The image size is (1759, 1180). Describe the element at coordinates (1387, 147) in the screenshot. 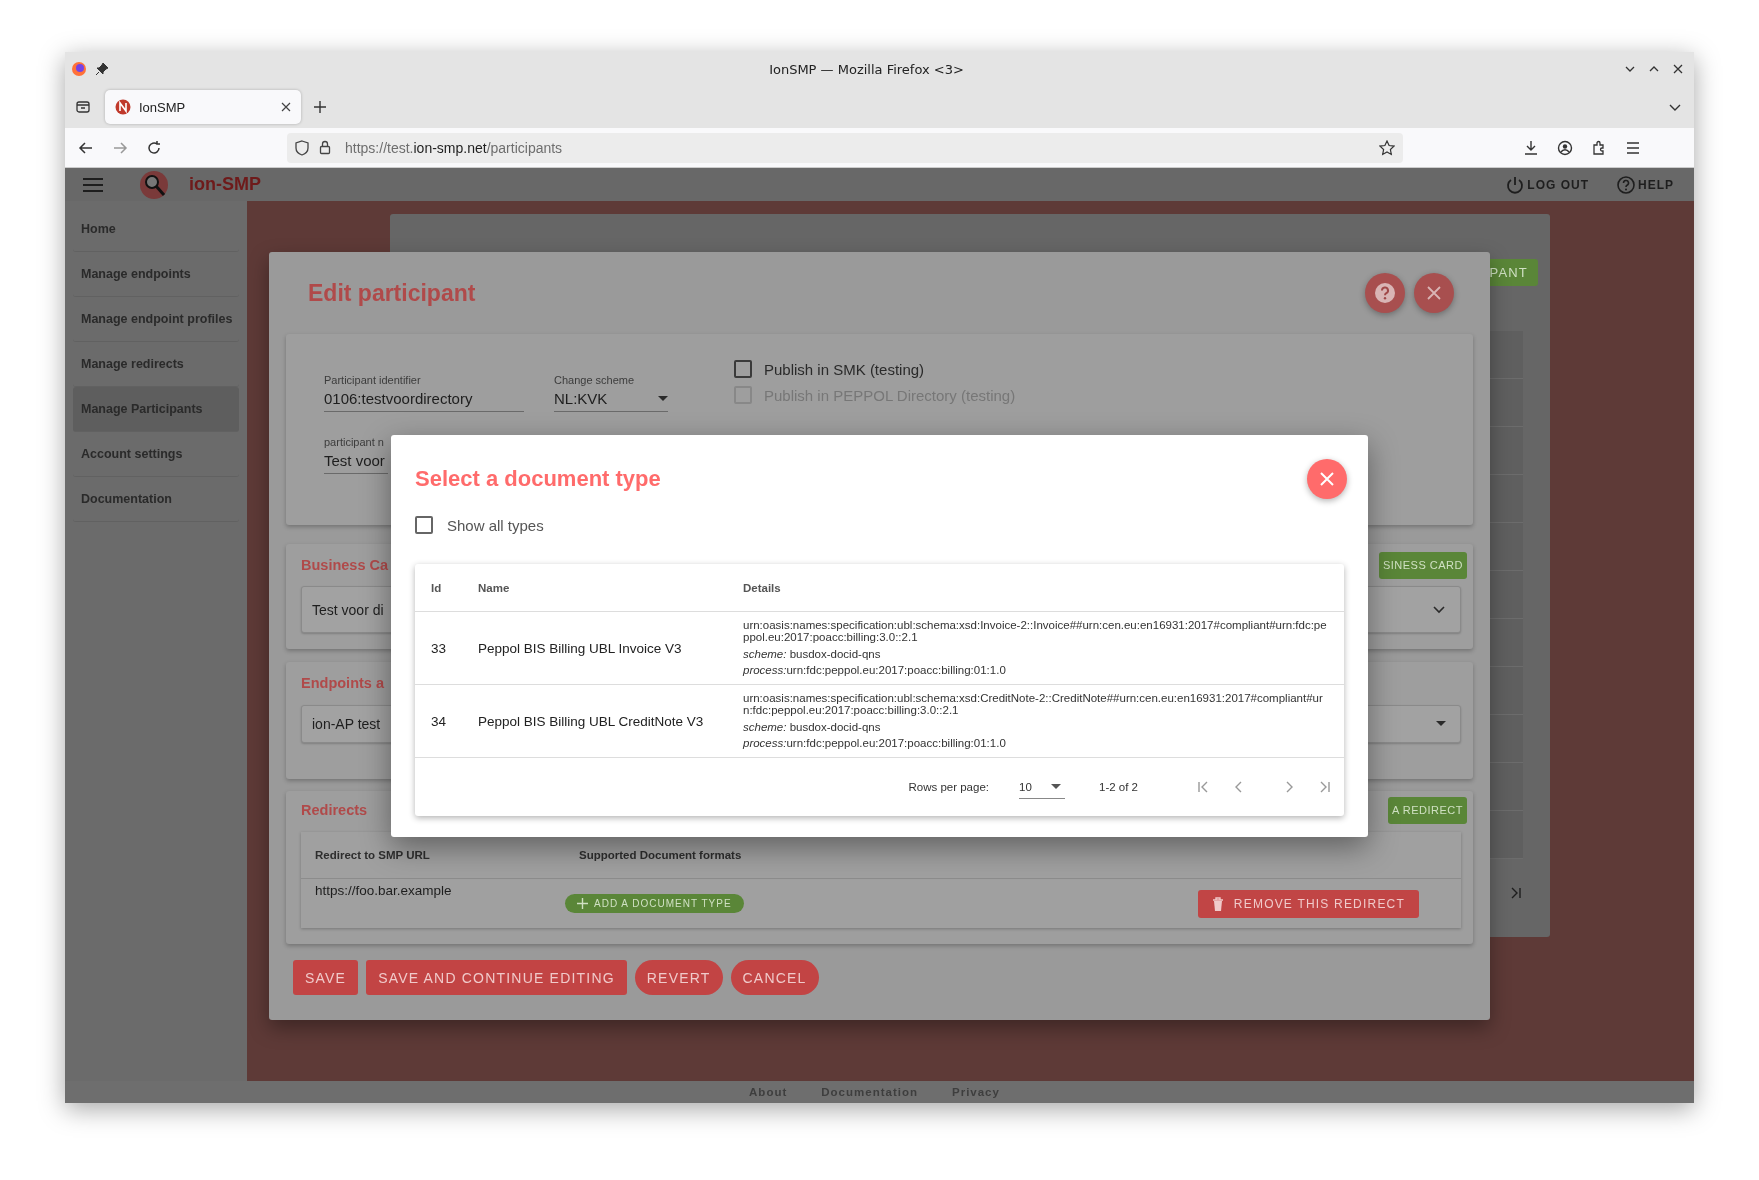

I see `star-icon` at that location.